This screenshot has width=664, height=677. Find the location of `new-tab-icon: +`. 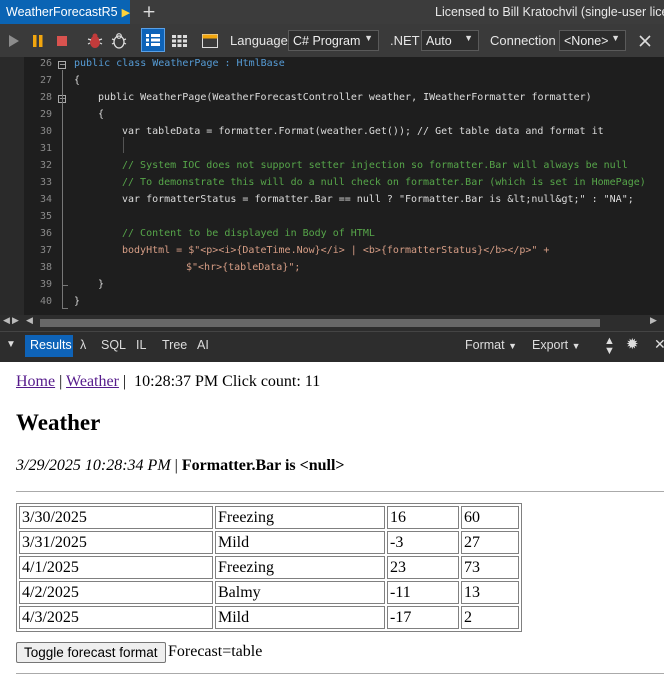

new-tab-icon: + is located at coordinates (149, 12).